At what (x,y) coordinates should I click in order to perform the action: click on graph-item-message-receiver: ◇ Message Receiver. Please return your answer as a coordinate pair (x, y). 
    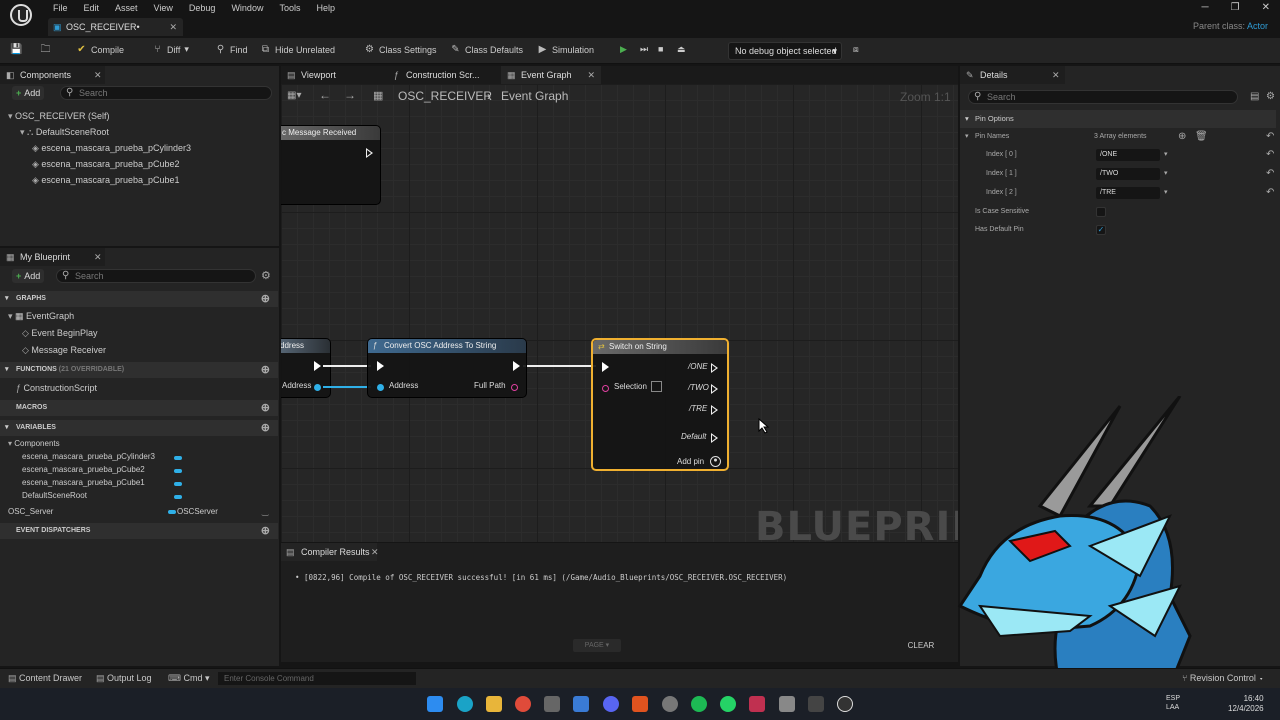
    Looking at the image, I should click on (57, 353).